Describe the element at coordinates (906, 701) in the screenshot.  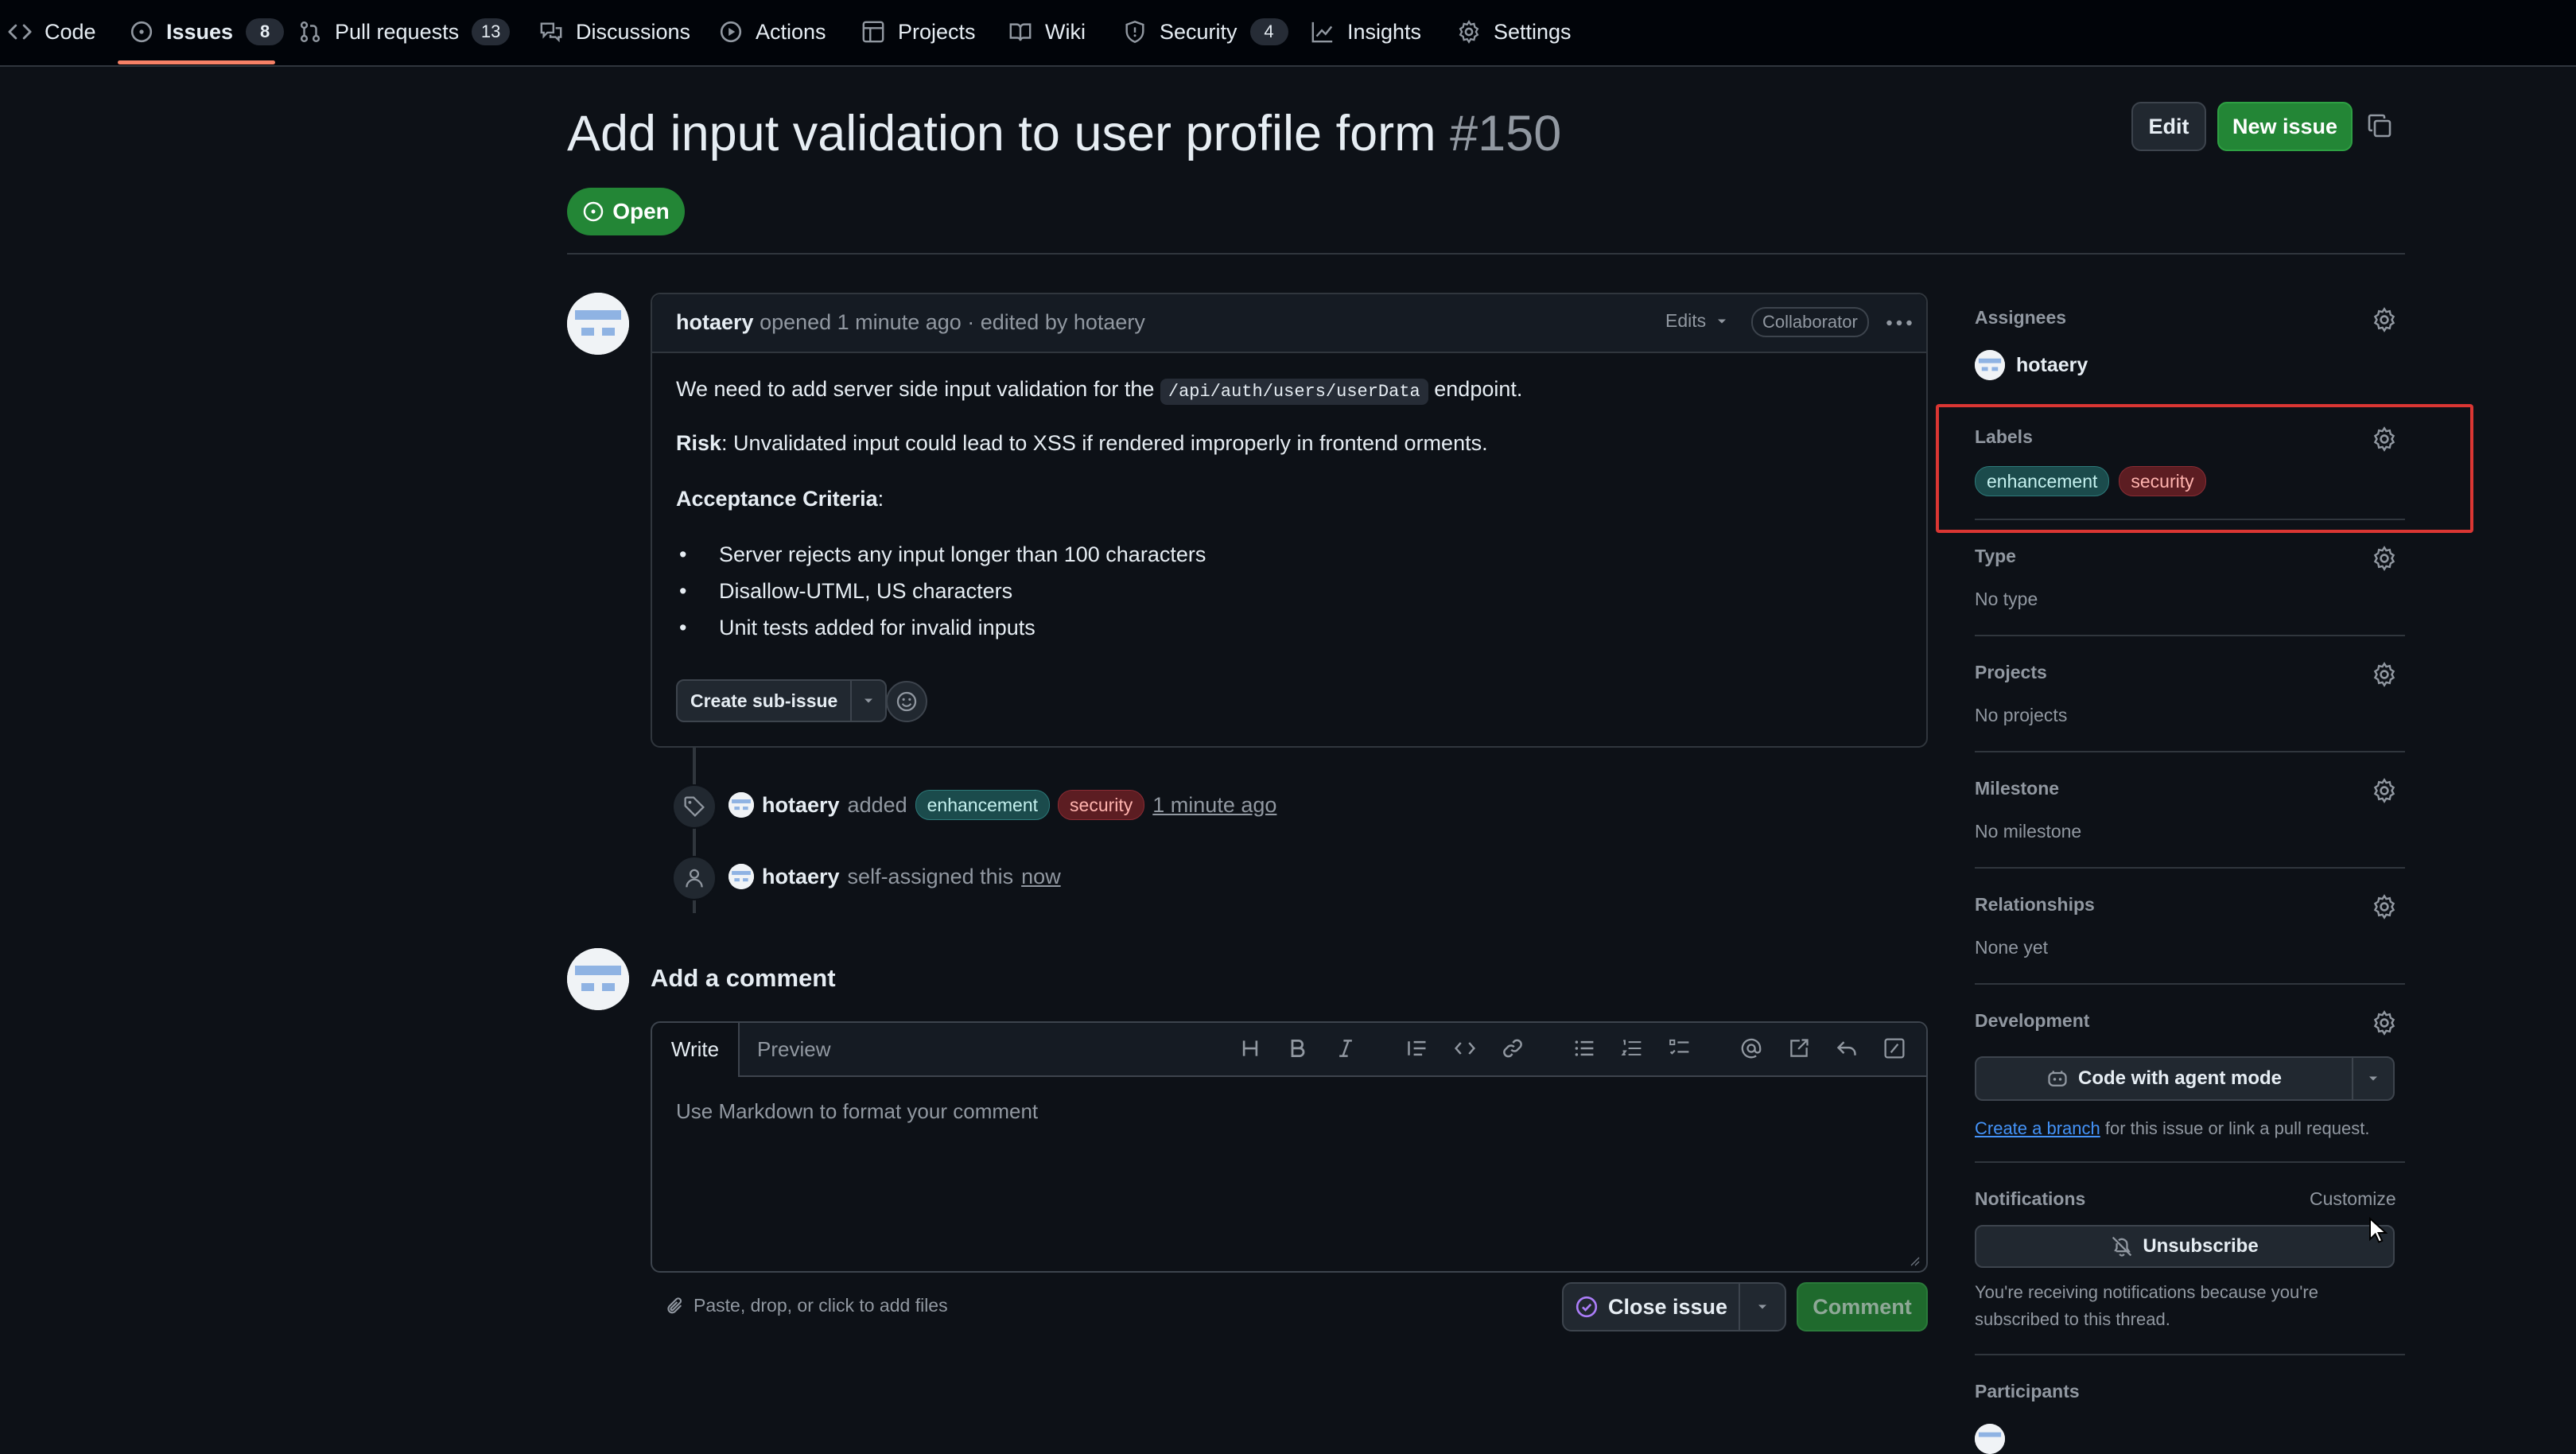
I see `add-reaction-button` at that location.